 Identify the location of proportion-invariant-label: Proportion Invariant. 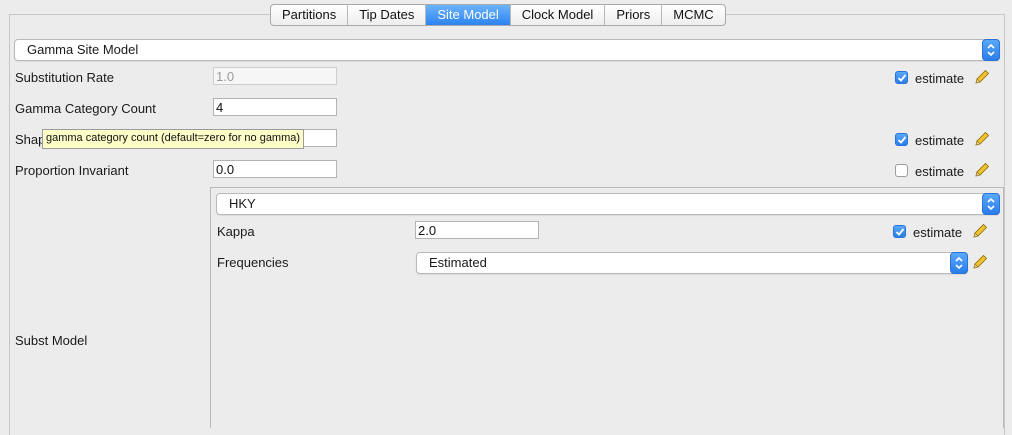
(72, 170).